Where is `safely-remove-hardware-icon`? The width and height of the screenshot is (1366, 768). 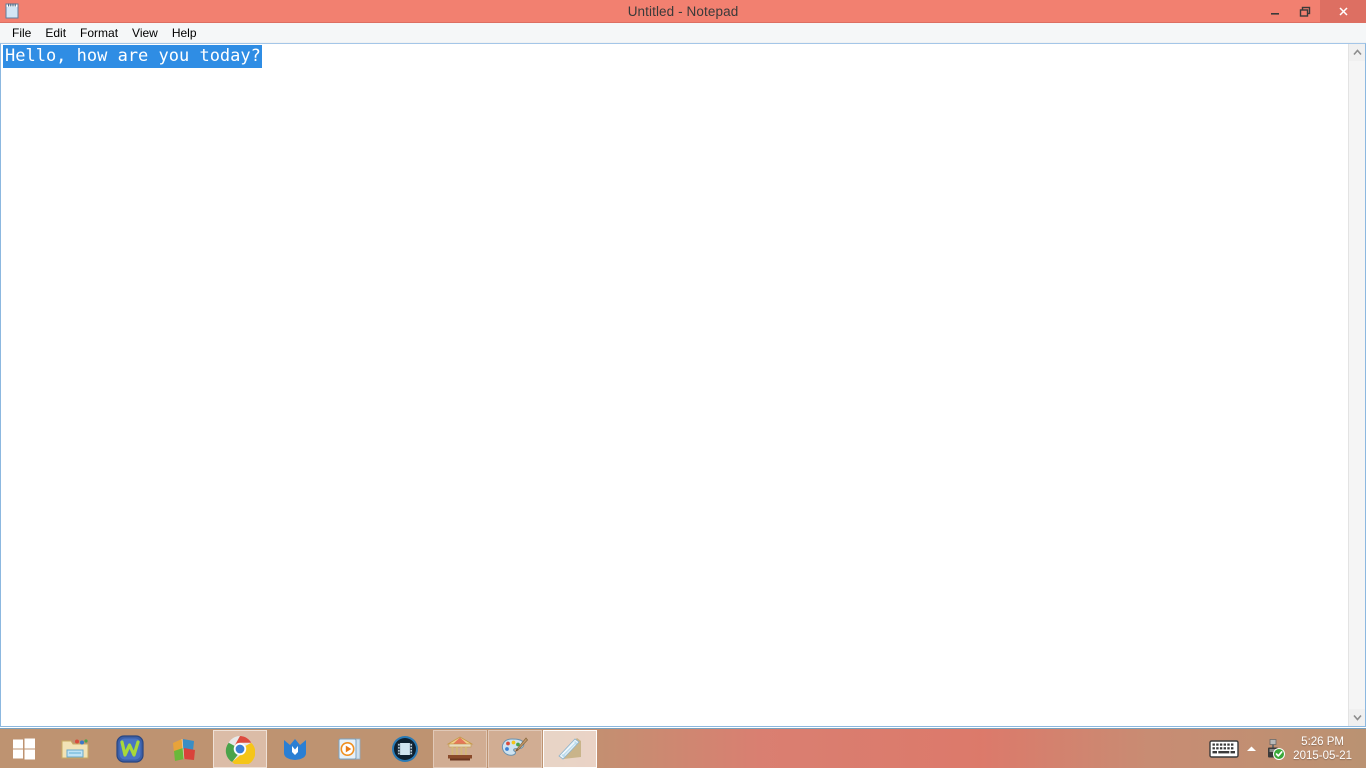 safely-remove-hardware-icon is located at coordinates (1277, 749).